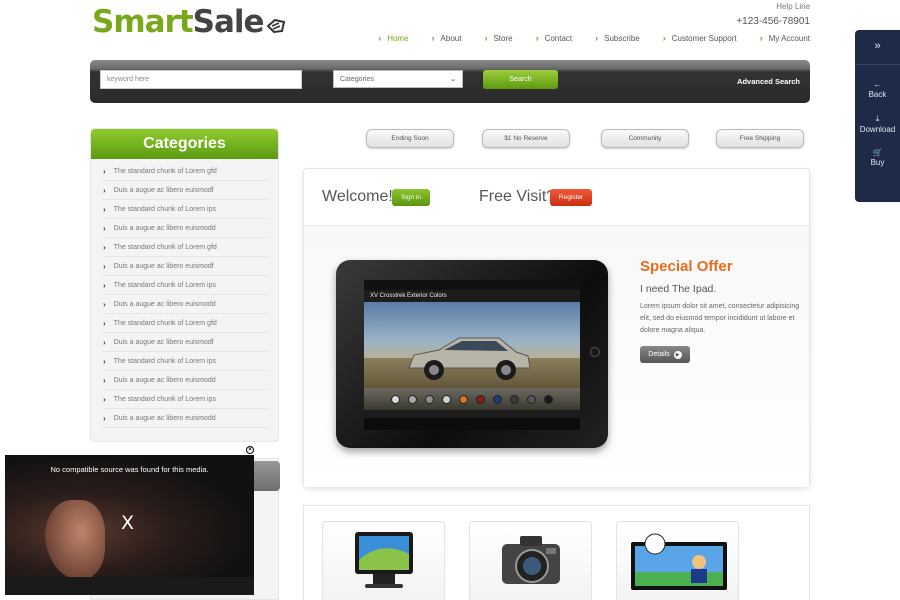  I want to click on home-button-icon, so click(595, 352).